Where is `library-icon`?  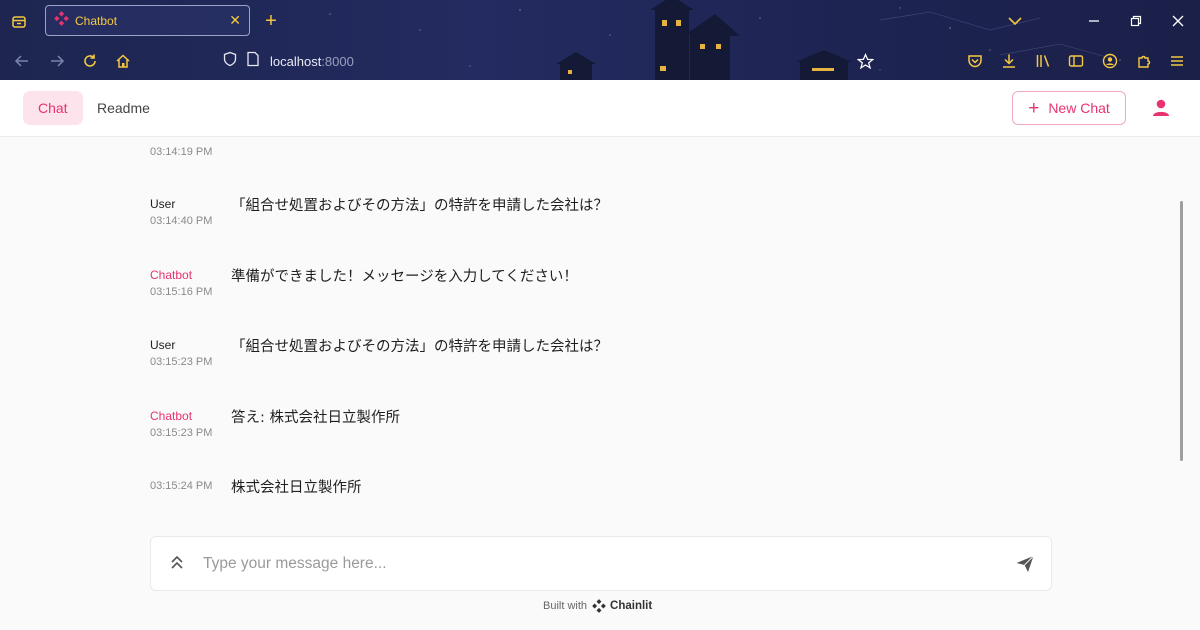 library-icon is located at coordinates (1043, 61).